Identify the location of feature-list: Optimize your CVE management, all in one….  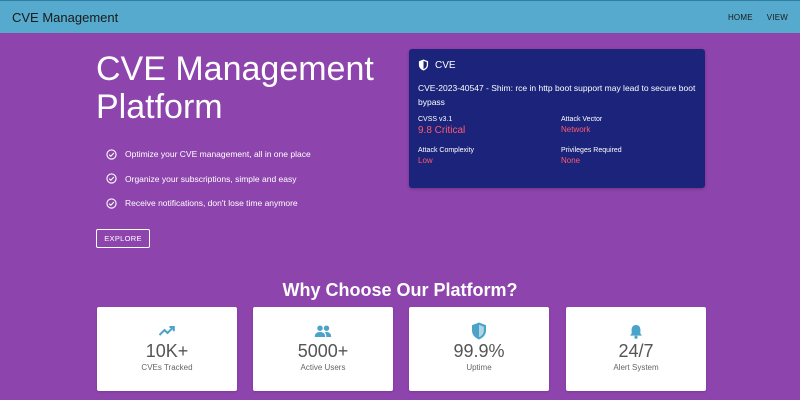
(208, 179).